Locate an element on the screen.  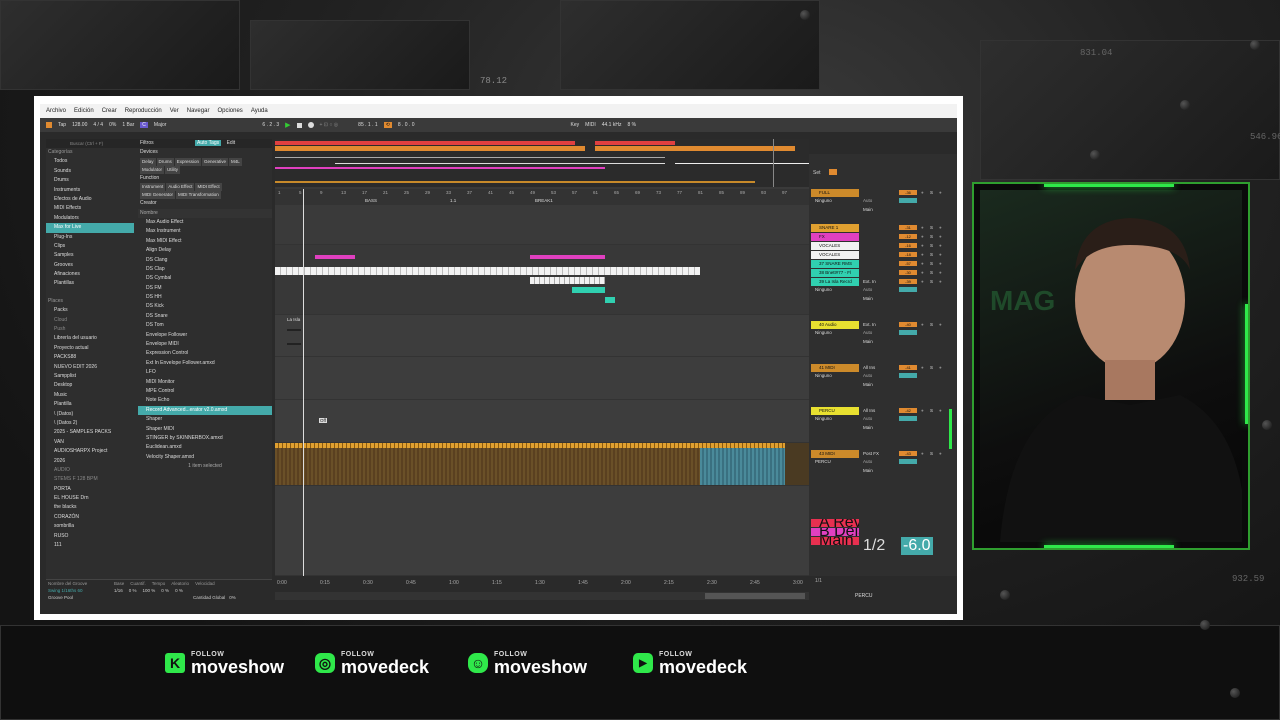
volume-field: -18 is located at coordinates (908, 254).